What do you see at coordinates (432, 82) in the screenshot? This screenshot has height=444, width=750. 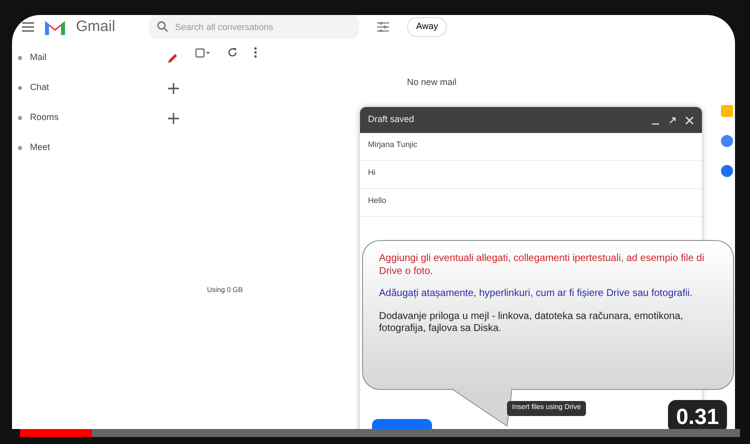 I see `empty-message: No new mail` at bounding box center [432, 82].